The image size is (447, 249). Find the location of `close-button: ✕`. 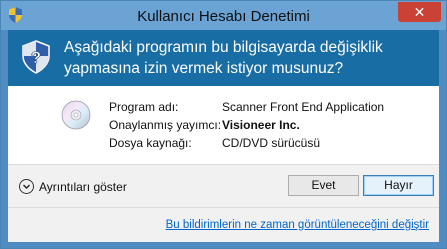

close-button: ✕ is located at coordinates (419, 12).